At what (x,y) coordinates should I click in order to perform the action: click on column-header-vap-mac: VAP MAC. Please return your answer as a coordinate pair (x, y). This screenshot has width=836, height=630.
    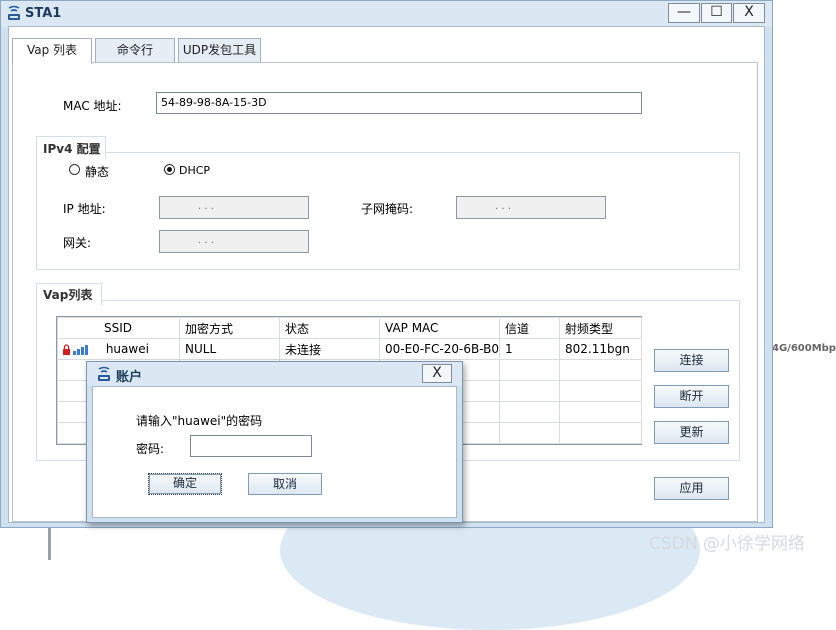
    Looking at the image, I should click on (439, 328).